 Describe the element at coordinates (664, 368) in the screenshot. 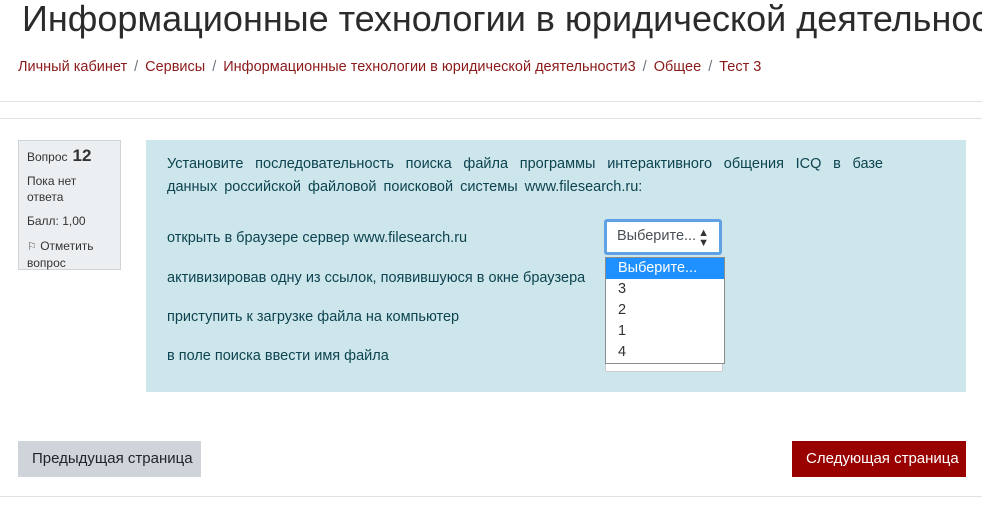

I see `order-select-obscured` at that location.